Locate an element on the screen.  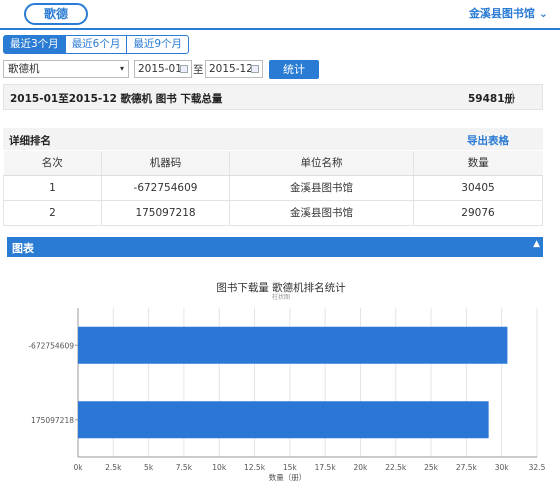
summary-total: 59481册 is located at coordinates (492, 99).